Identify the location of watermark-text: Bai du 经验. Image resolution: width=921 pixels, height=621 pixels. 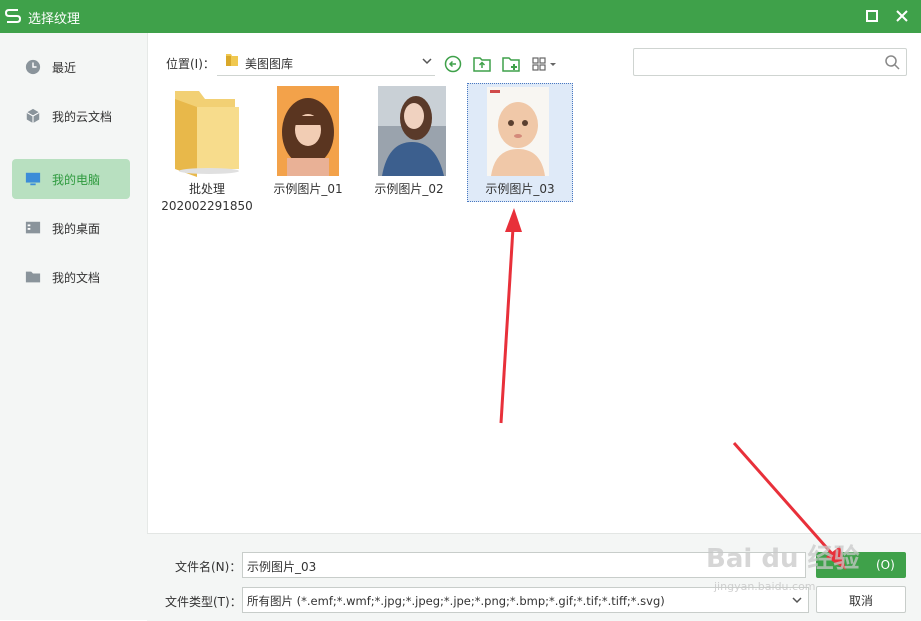
(783, 559).